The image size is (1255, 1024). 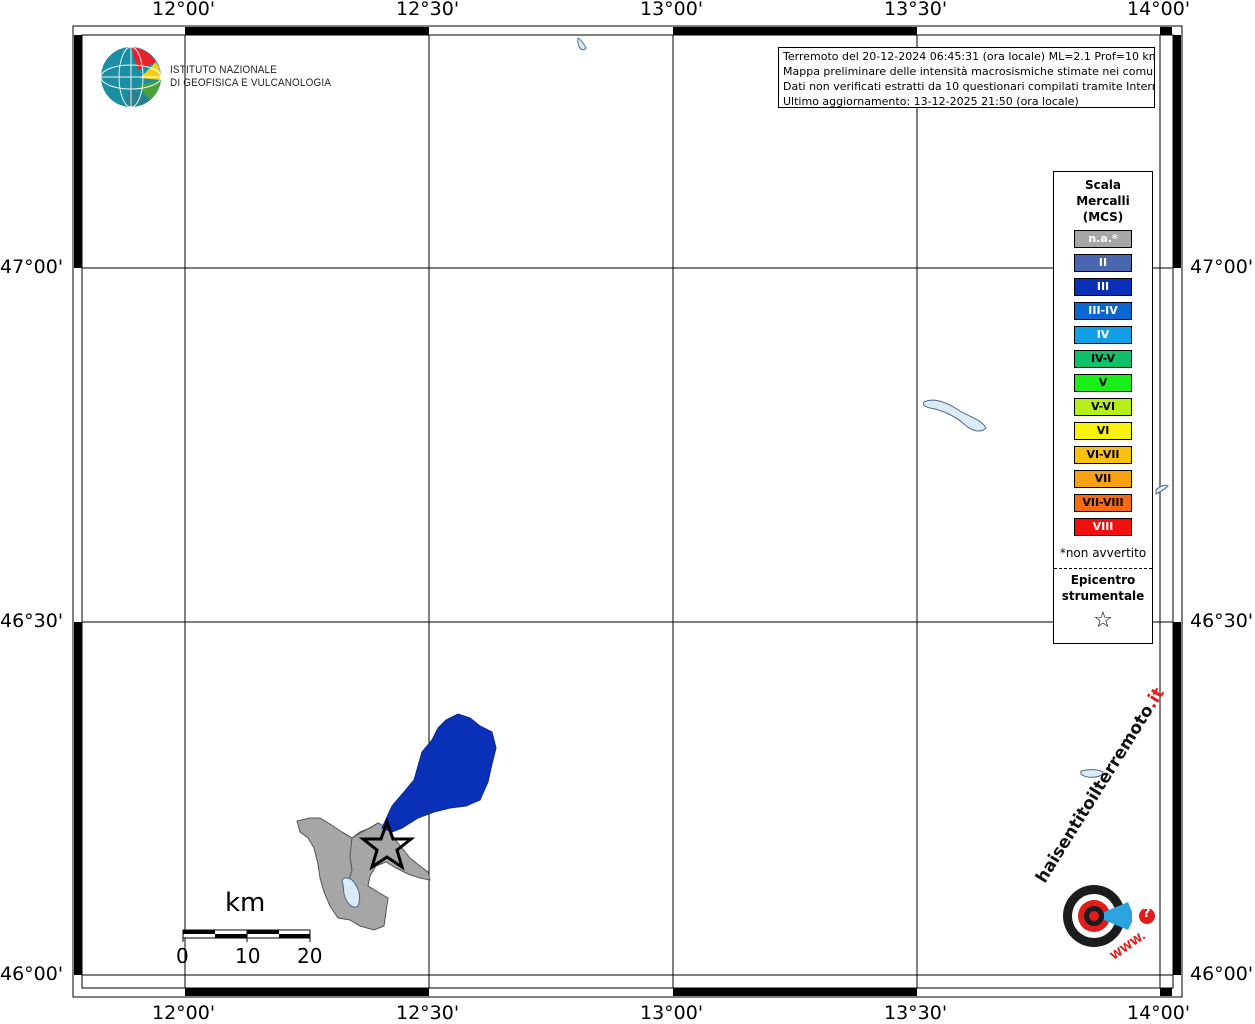 I want to click on legend-swatch-IV: IV, so click(x=1103, y=335).